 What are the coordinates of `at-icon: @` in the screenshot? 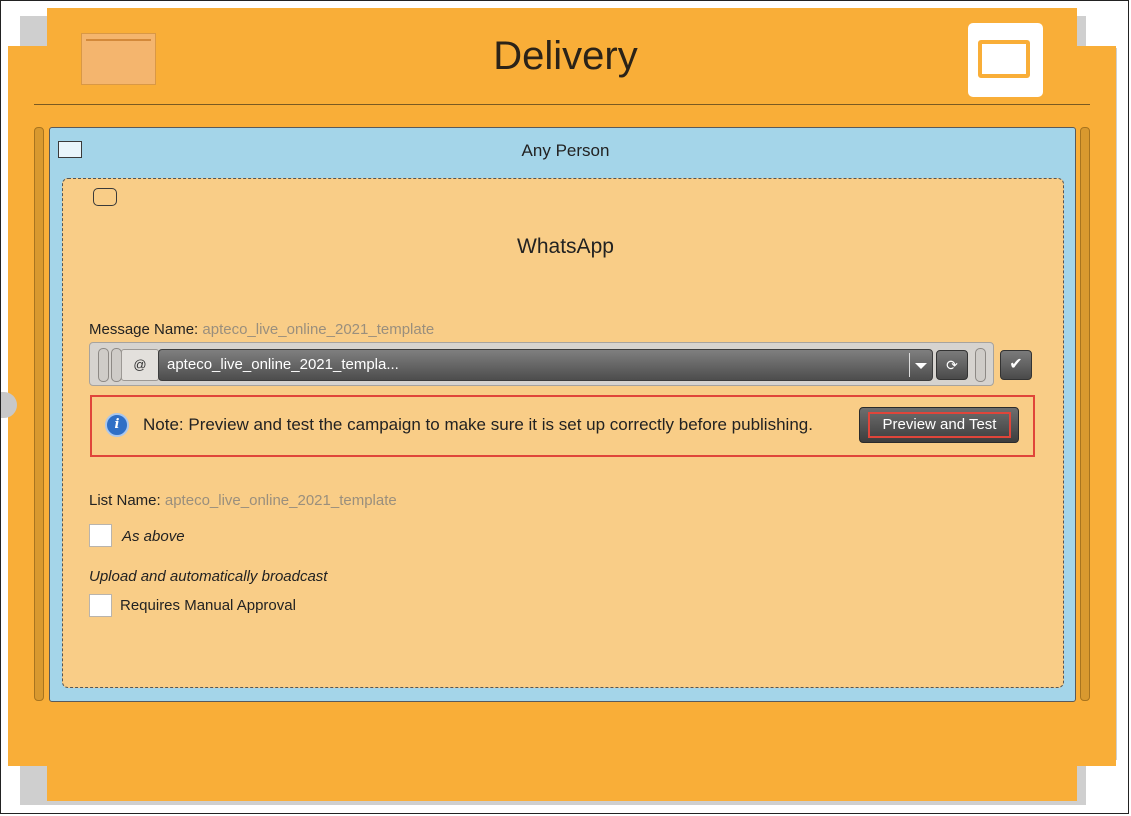 It's located at (140, 365).